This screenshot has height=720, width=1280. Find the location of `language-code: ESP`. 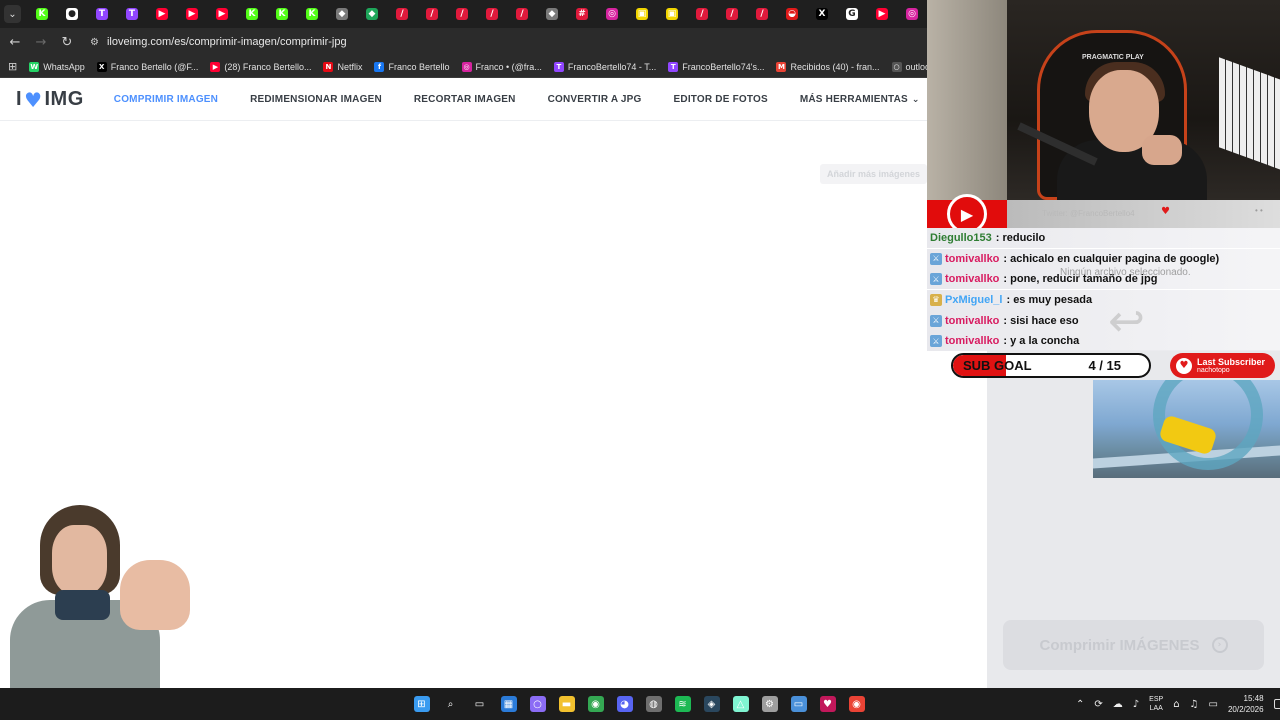

language-code: ESP is located at coordinates (1156, 699).